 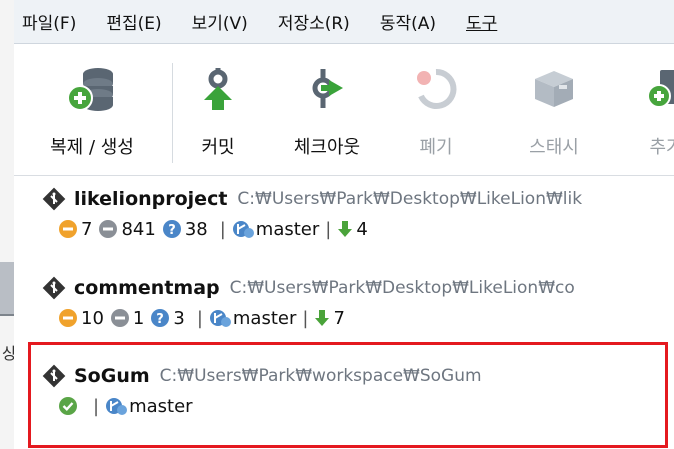 I want to click on removed-badge: 1, so click(x=127, y=318).